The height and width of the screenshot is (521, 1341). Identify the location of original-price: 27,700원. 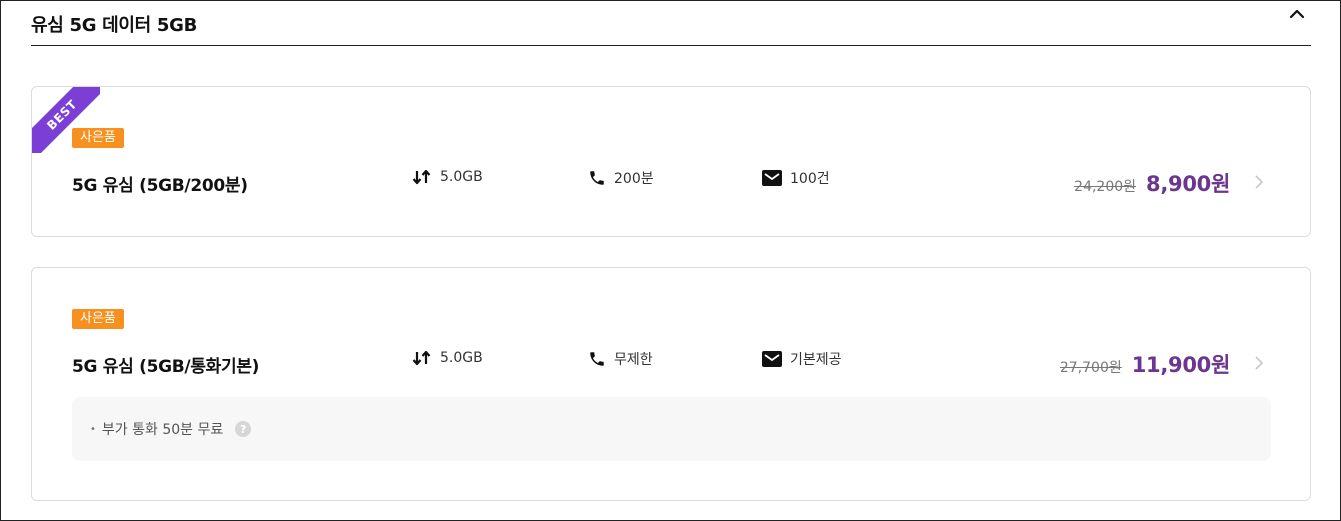
(1090, 368).